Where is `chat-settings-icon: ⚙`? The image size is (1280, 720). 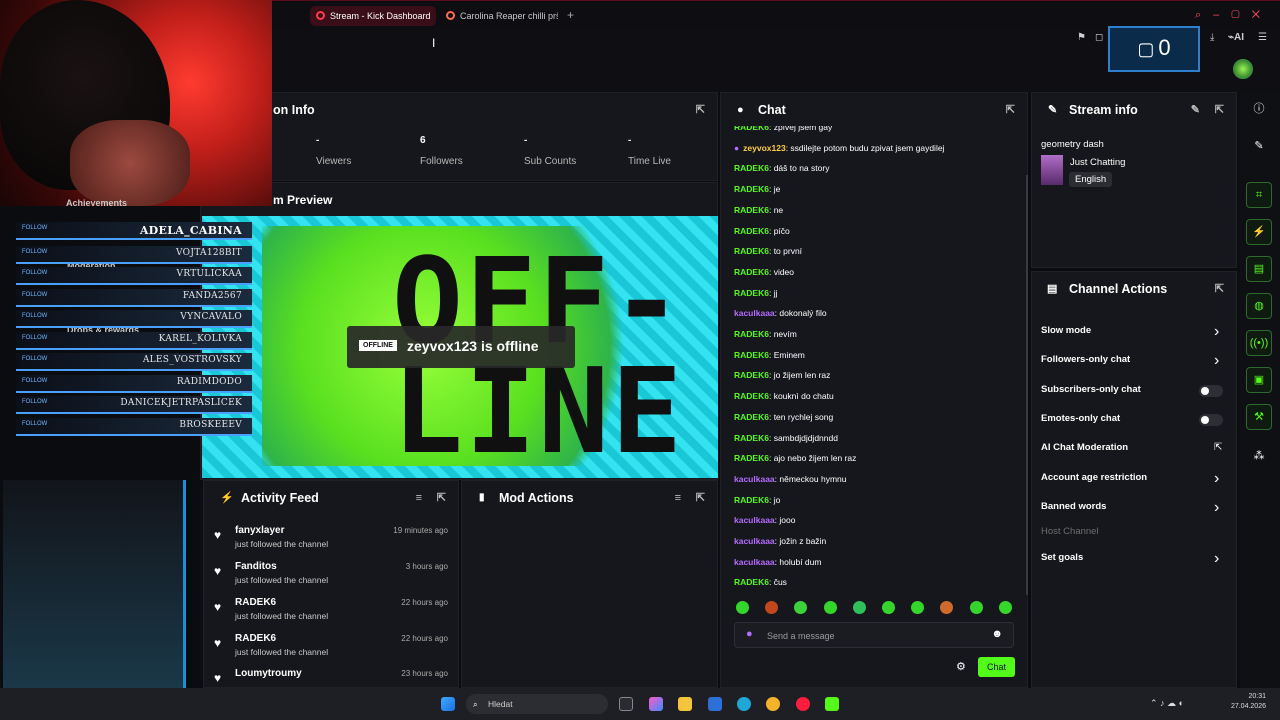 chat-settings-icon: ⚙ is located at coordinates (961, 666).